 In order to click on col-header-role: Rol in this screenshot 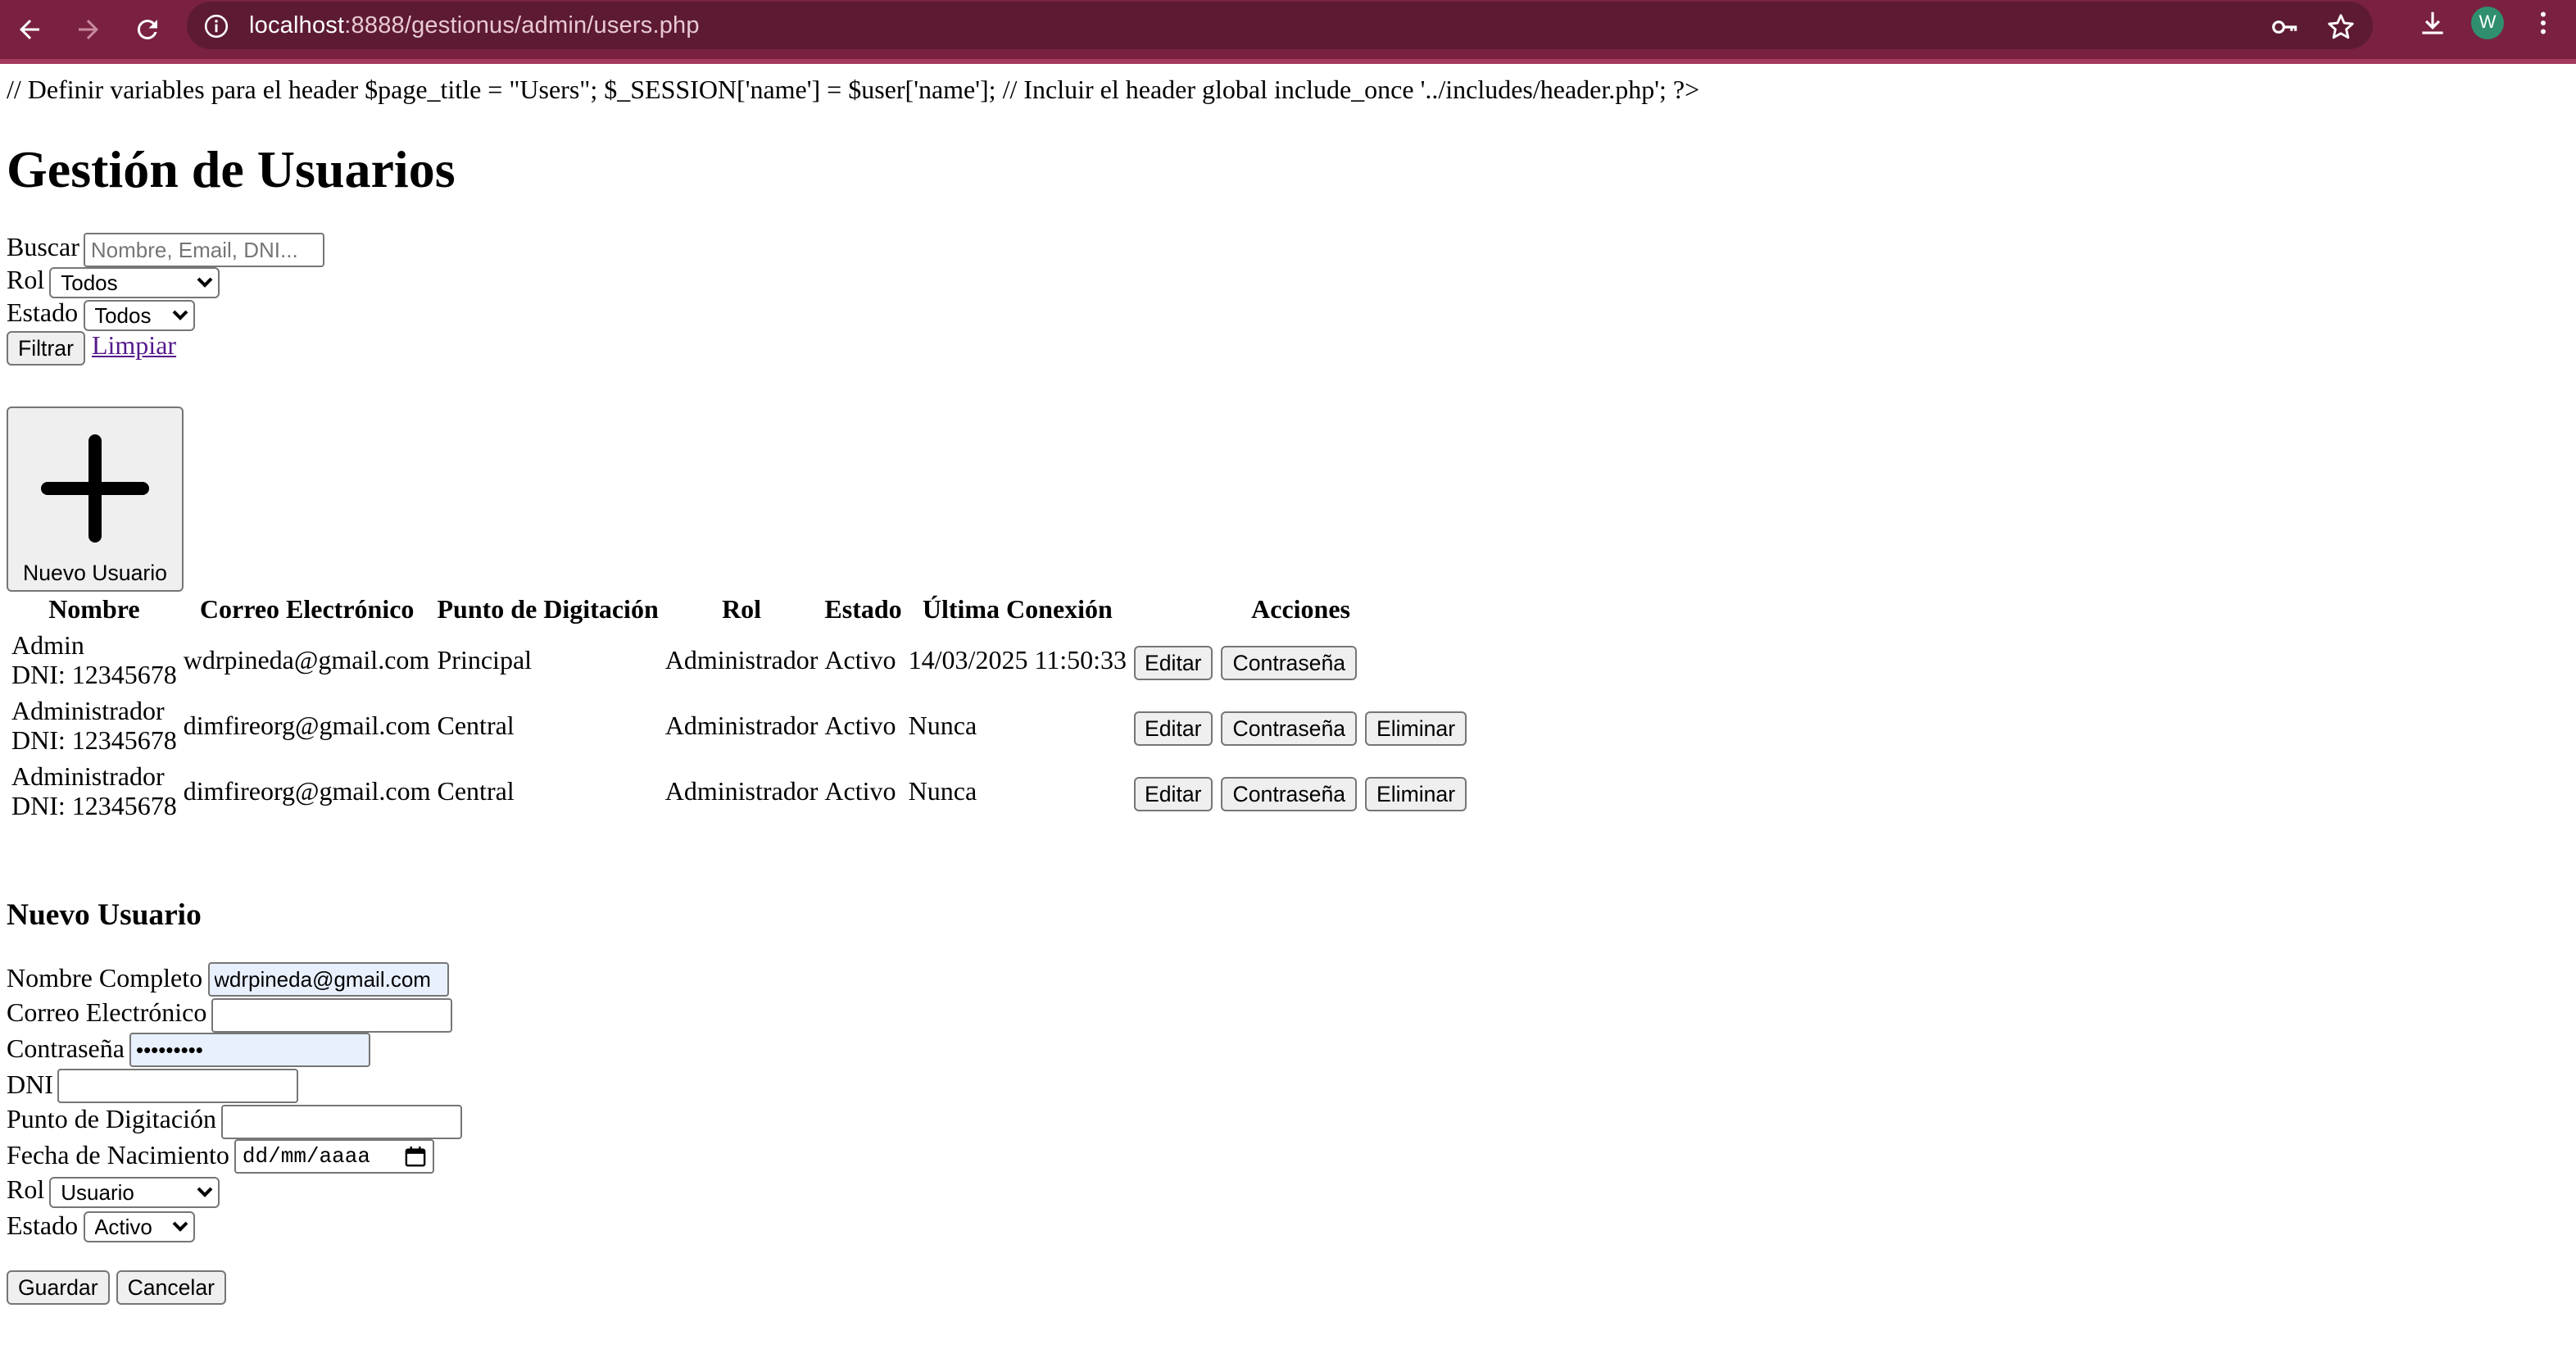, I will do `click(742, 611)`.